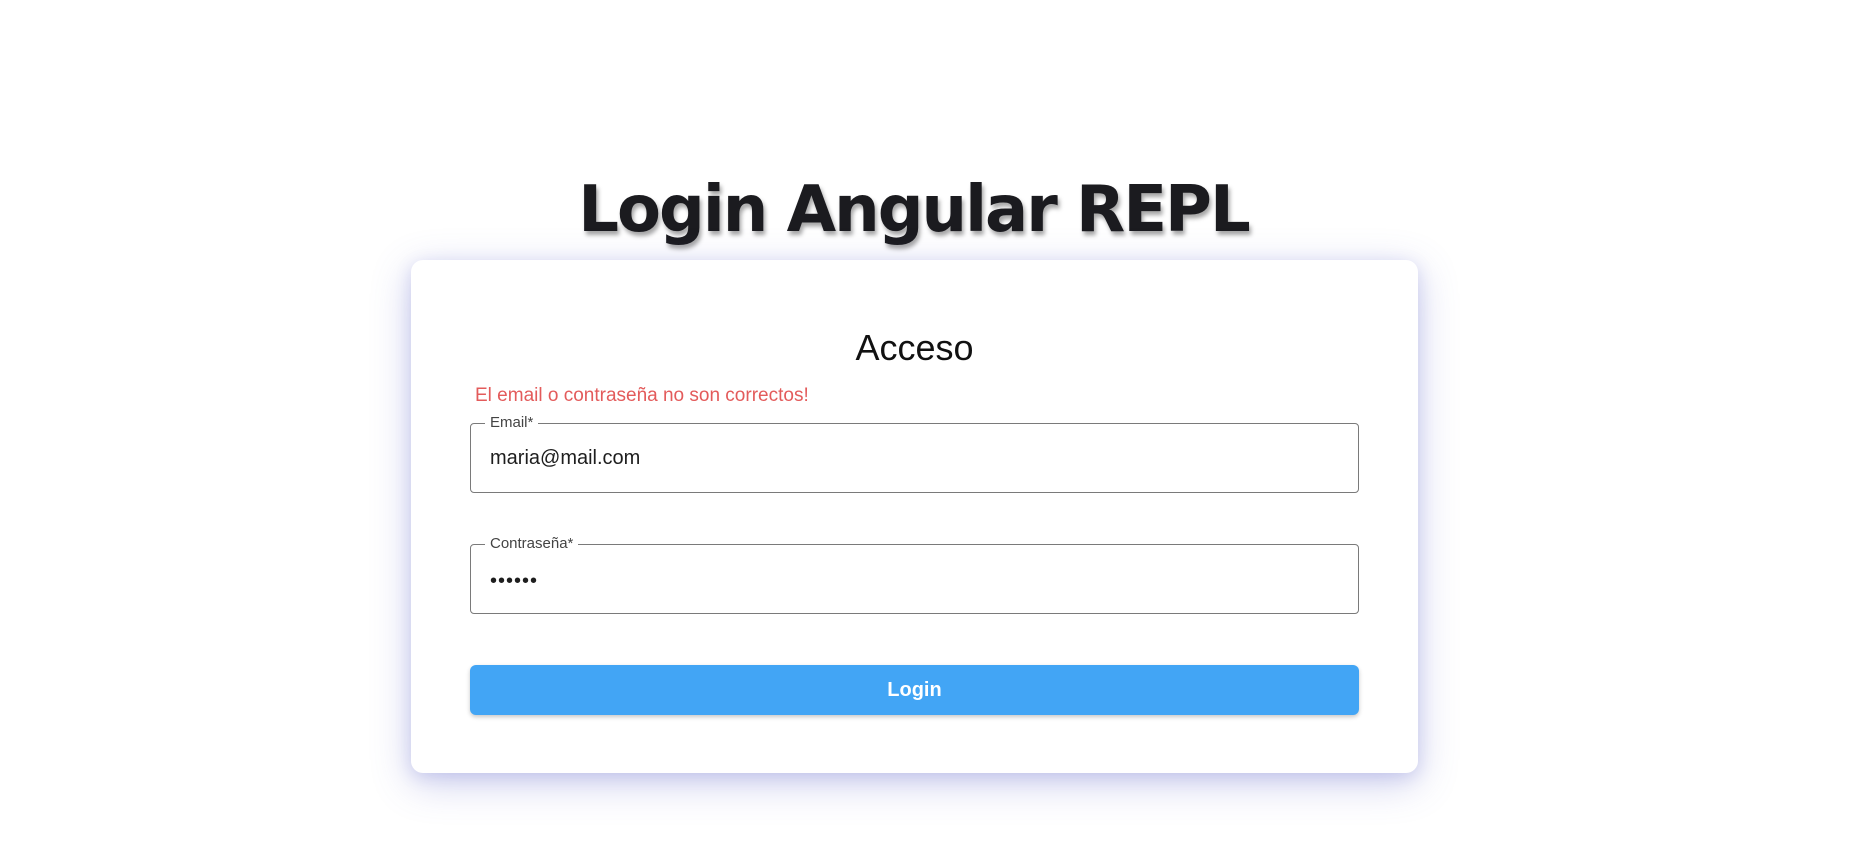 The width and height of the screenshot is (1867, 841). I want to click on email-input, so click(910, 458).